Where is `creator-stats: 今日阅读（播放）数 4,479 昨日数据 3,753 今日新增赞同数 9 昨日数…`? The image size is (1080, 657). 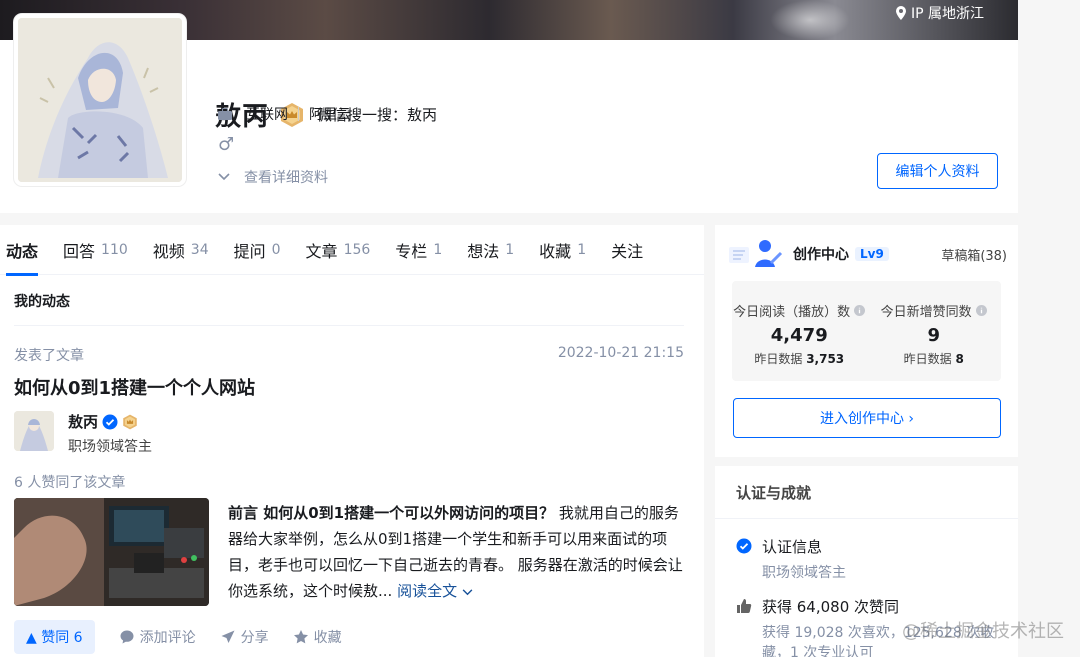 creator-stats: 今日阅读（播放）数 4,479 昨日数据 3,753 今日新增赞同数 9 昨日数… is located at coordinates (866, 331).